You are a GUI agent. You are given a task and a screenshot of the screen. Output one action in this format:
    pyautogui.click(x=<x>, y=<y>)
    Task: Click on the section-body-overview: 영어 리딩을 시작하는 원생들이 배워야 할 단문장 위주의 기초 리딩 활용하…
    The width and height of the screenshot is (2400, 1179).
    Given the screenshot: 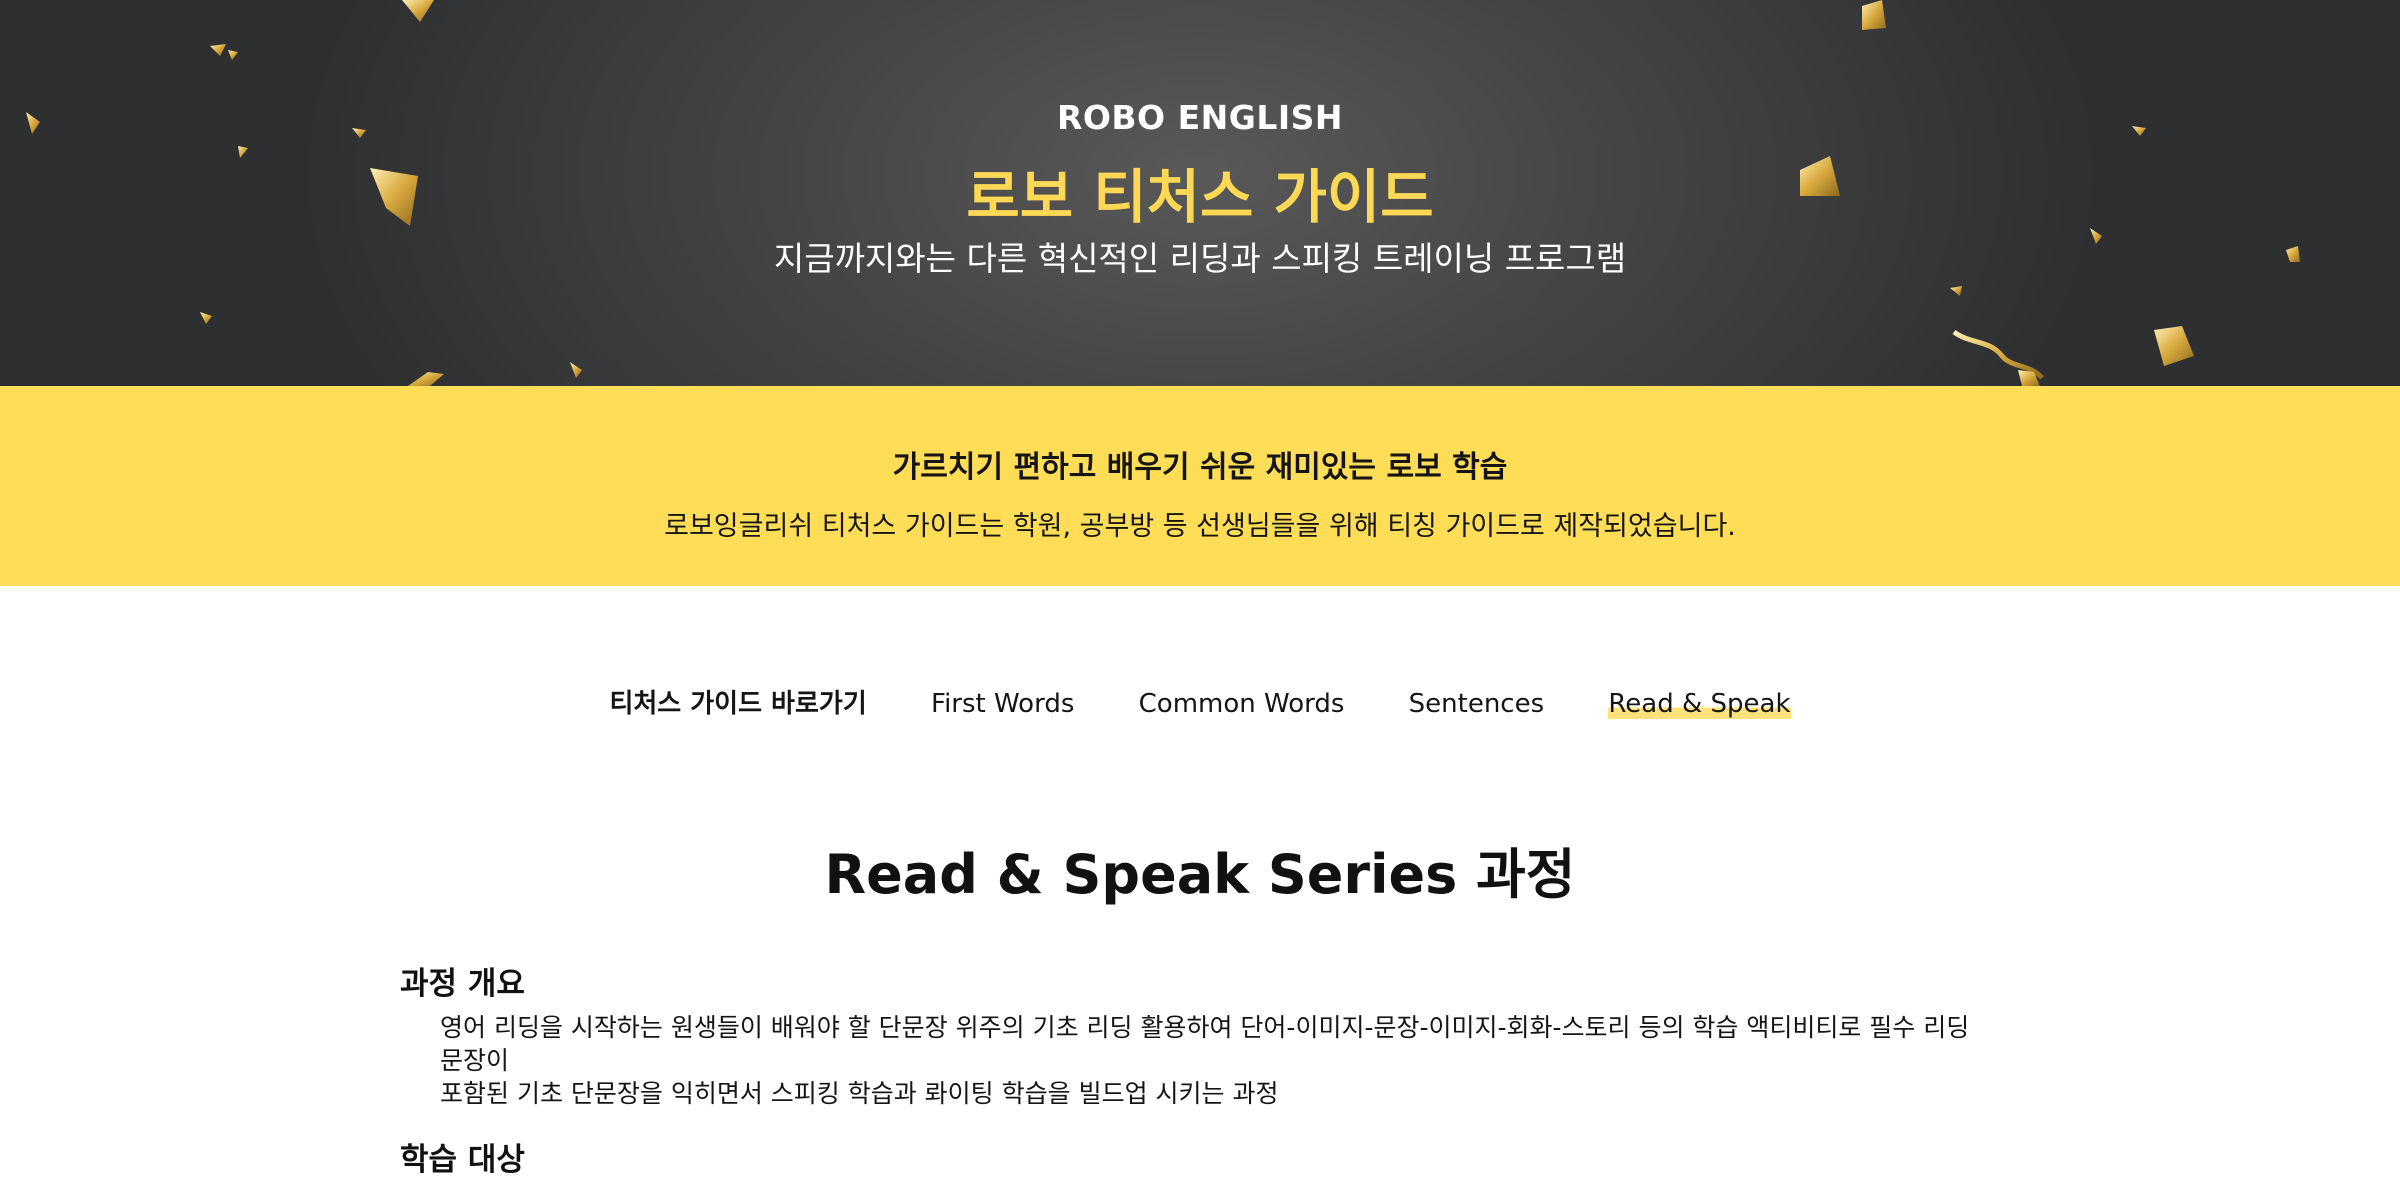 What is the action you would take?
    pyautogui.click(x=1220, y=1060)
    